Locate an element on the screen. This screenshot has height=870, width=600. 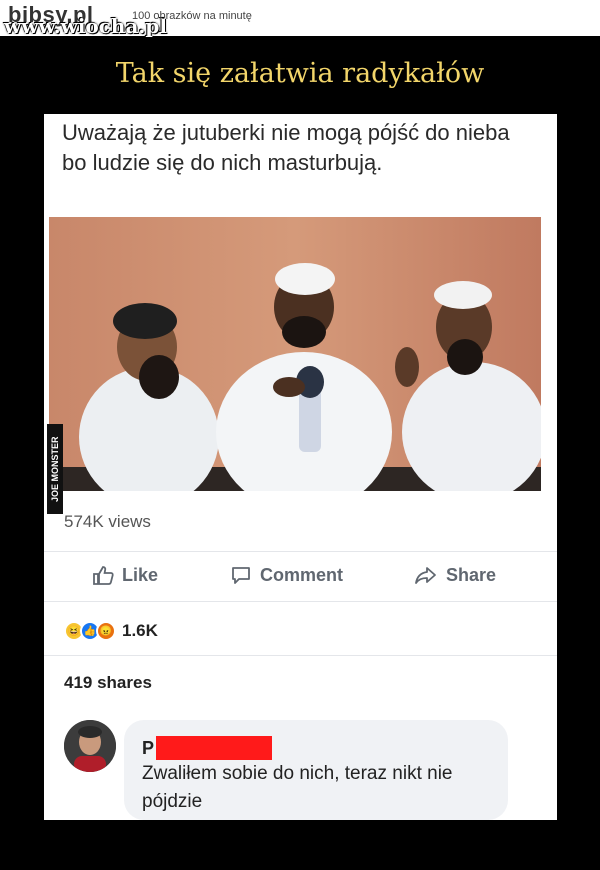
name-redaction is located at coordinates (214, 748).